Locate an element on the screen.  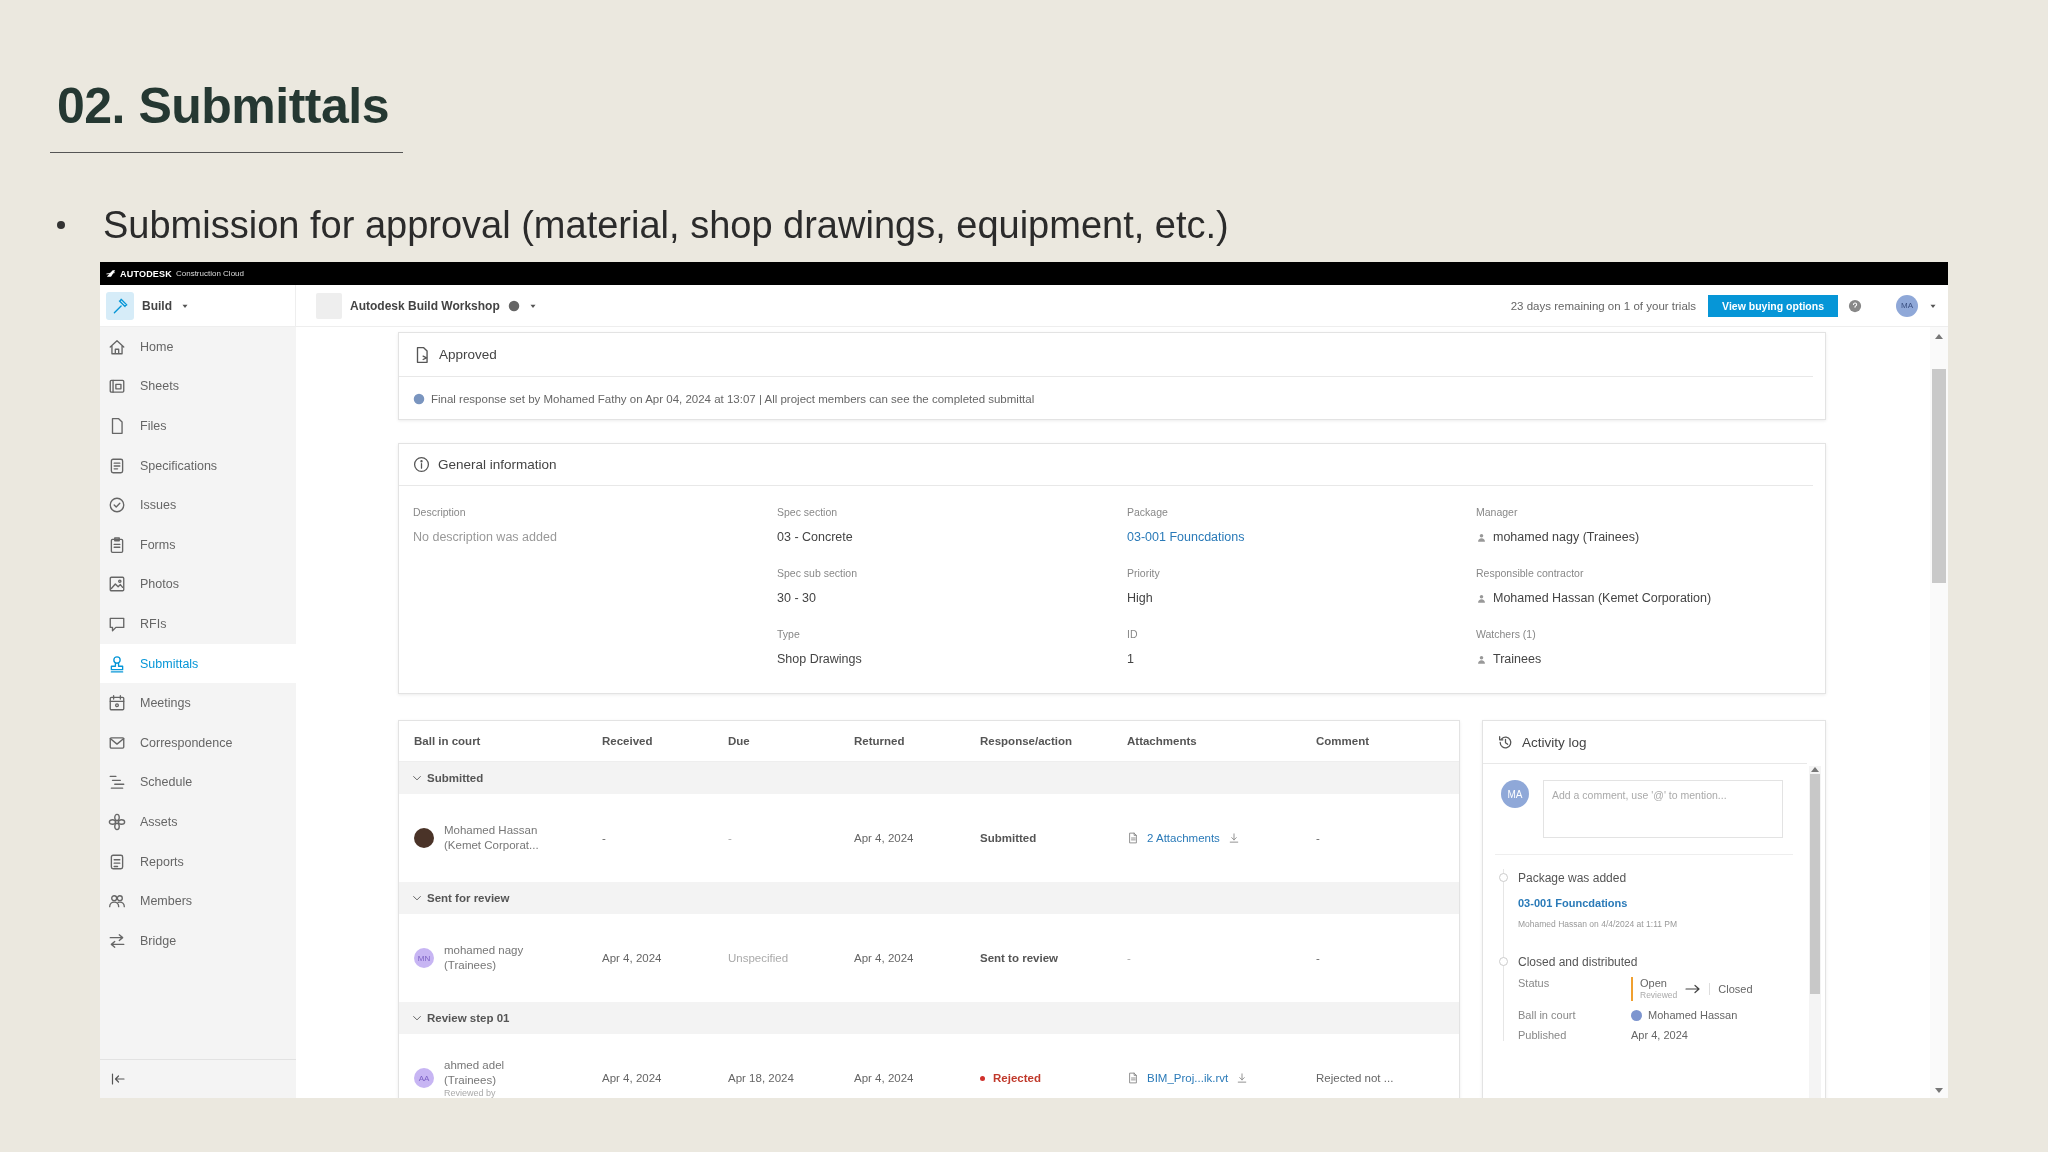
info-icon is located at coordinates (421, 464).